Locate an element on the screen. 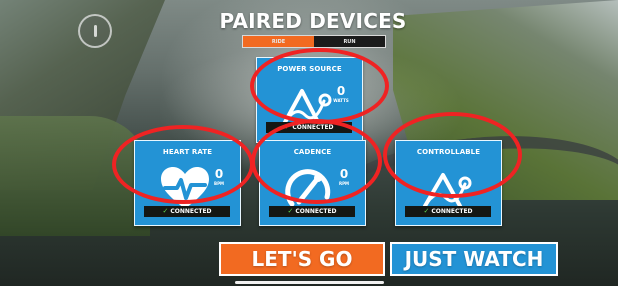 This screenshot has width=618, height=286. controllable-status: ✓ CONNECTED is located at coordinates (448, 211).